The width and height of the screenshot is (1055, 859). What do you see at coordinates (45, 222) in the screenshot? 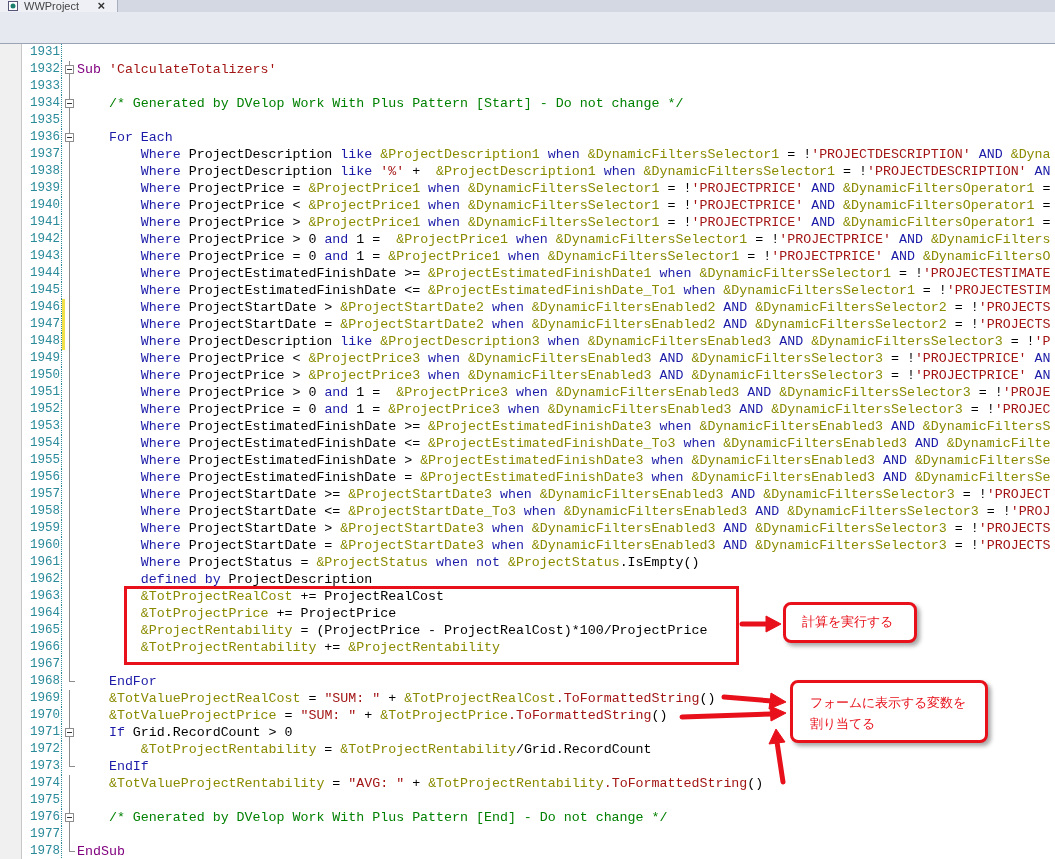
I see `line-number: 1941` at bounding box center [45, 222].